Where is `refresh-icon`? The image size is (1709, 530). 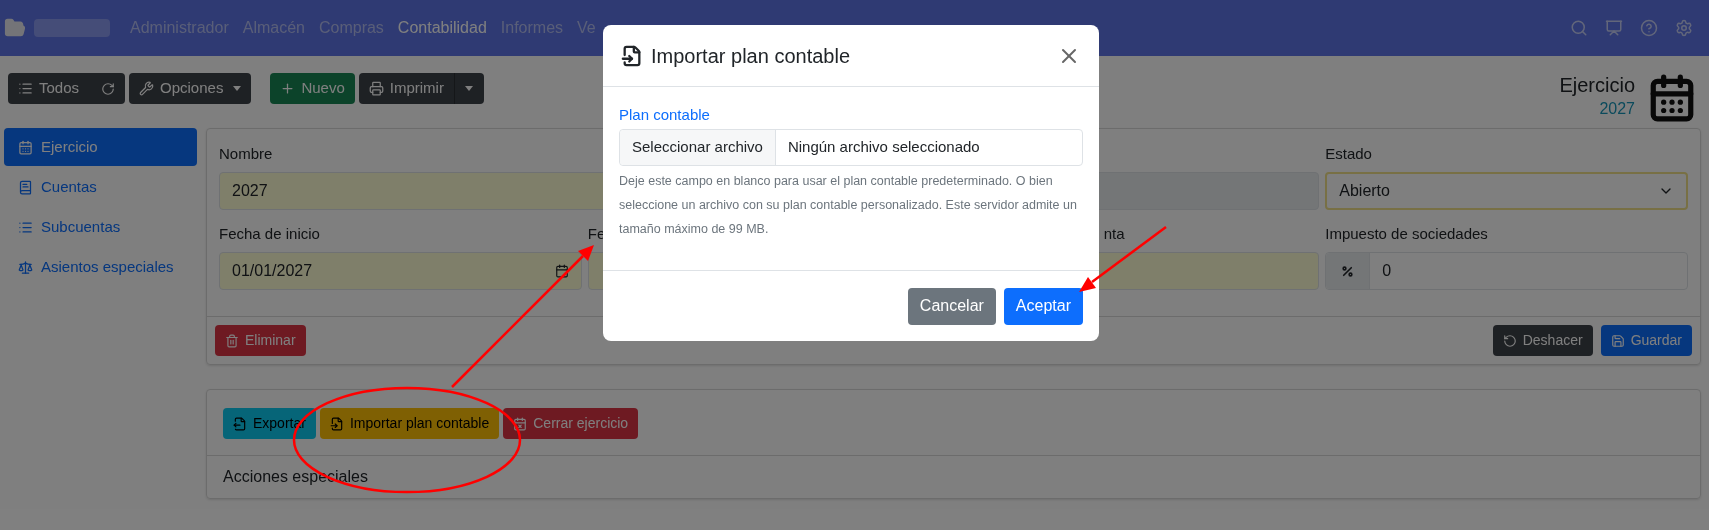 refresh-icon is located at coordinates (108, 88).